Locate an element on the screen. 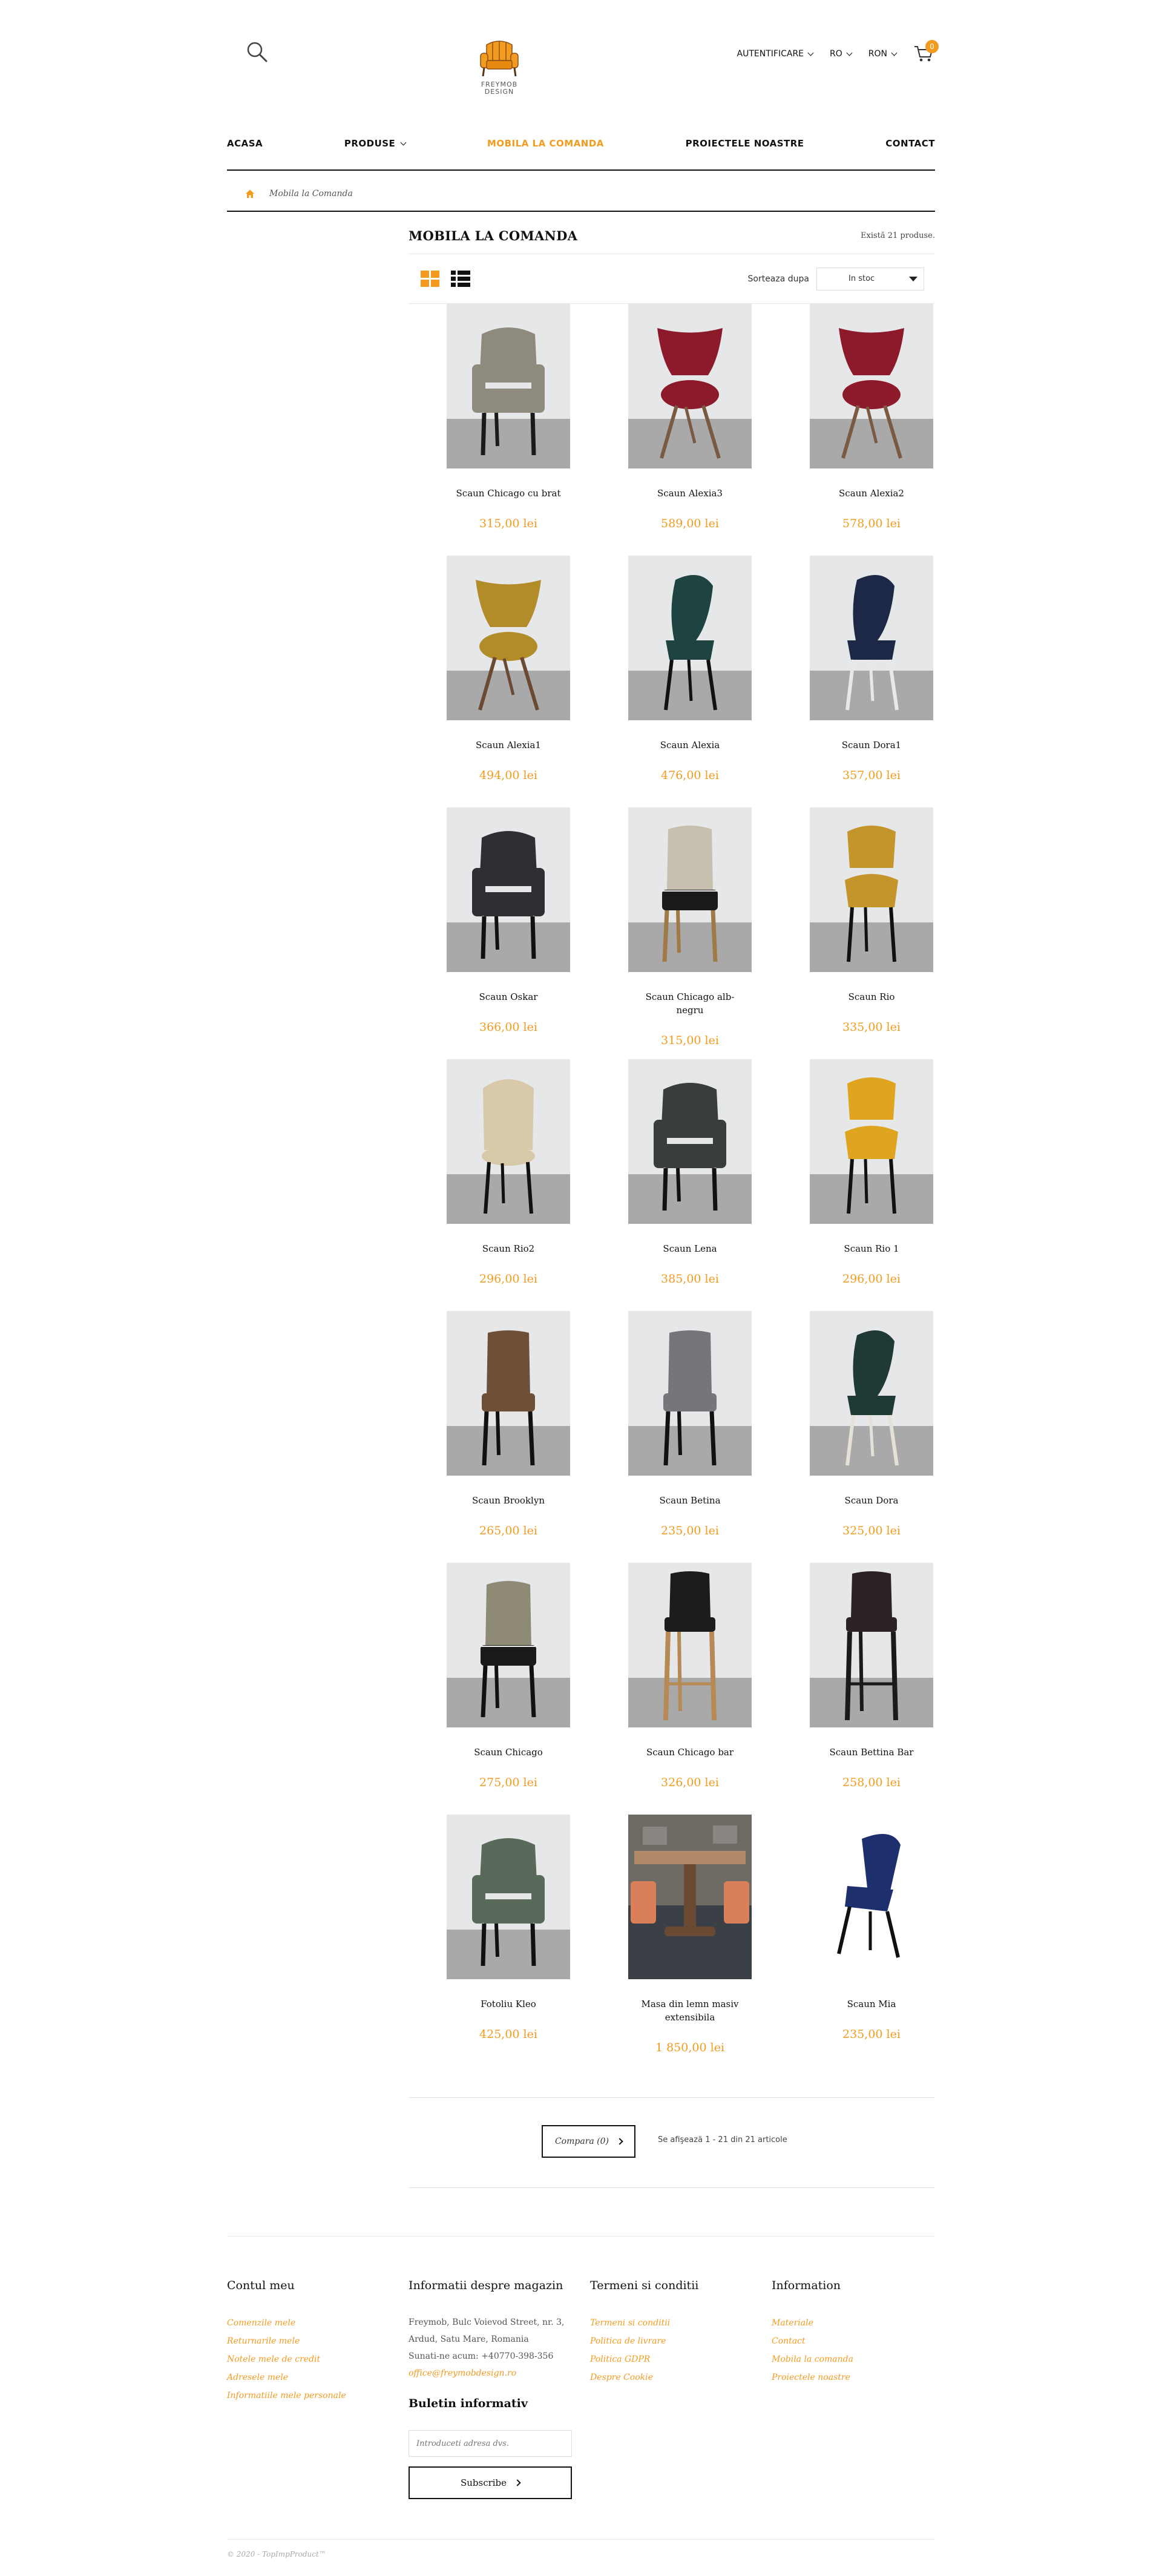 Image resolution: width=1162 pixels, height=2576 pixels. product-name: Scaun Betina is located at coordinates (690, 1500).